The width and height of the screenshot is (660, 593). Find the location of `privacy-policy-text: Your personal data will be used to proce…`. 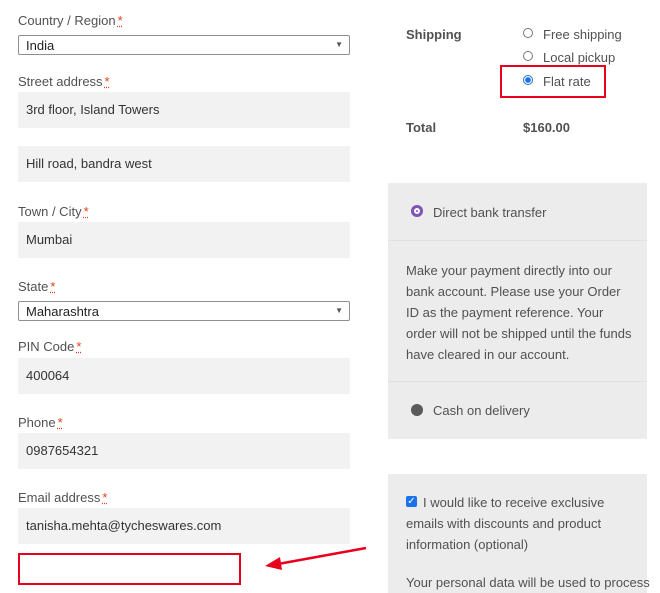

privacy-policy-text: Your personal data will be used to proce… is located at coordinates (528, 582).